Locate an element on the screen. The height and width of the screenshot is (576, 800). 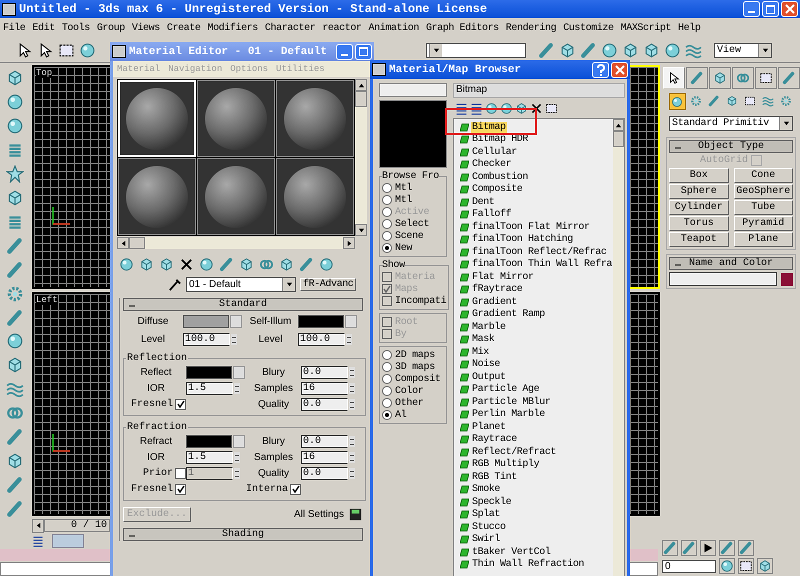
checkbox-option: Incompati is located at coordinates (414, 301).